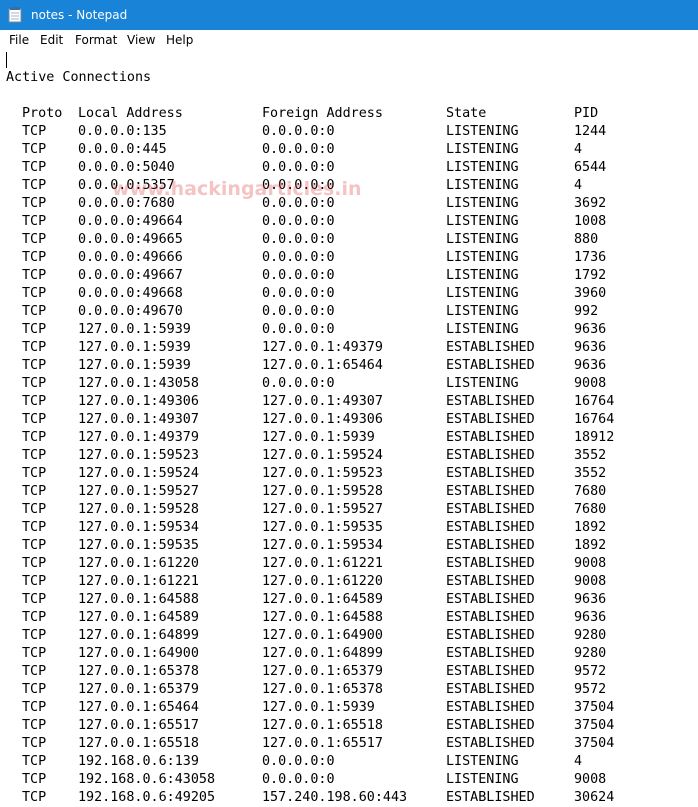 This screenshot has height=807, width=698. What do you see at coordinates (590, 257) in the screenshot?
I see `pid-cell: 1736` at bounding box center [590, 257].